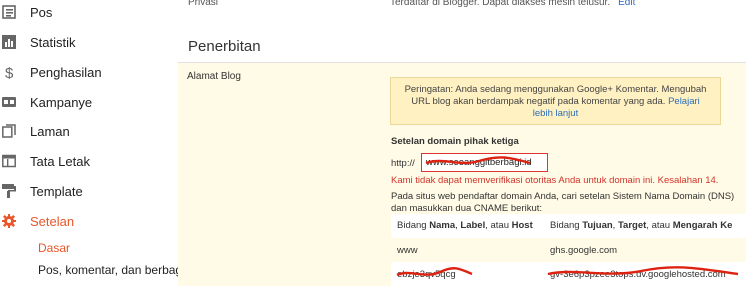 The width and height of the screenshot is (746, 286). Describe the element at coordinates (407, 250) in the screenshot. I see `dns-row-name: www` at that location.